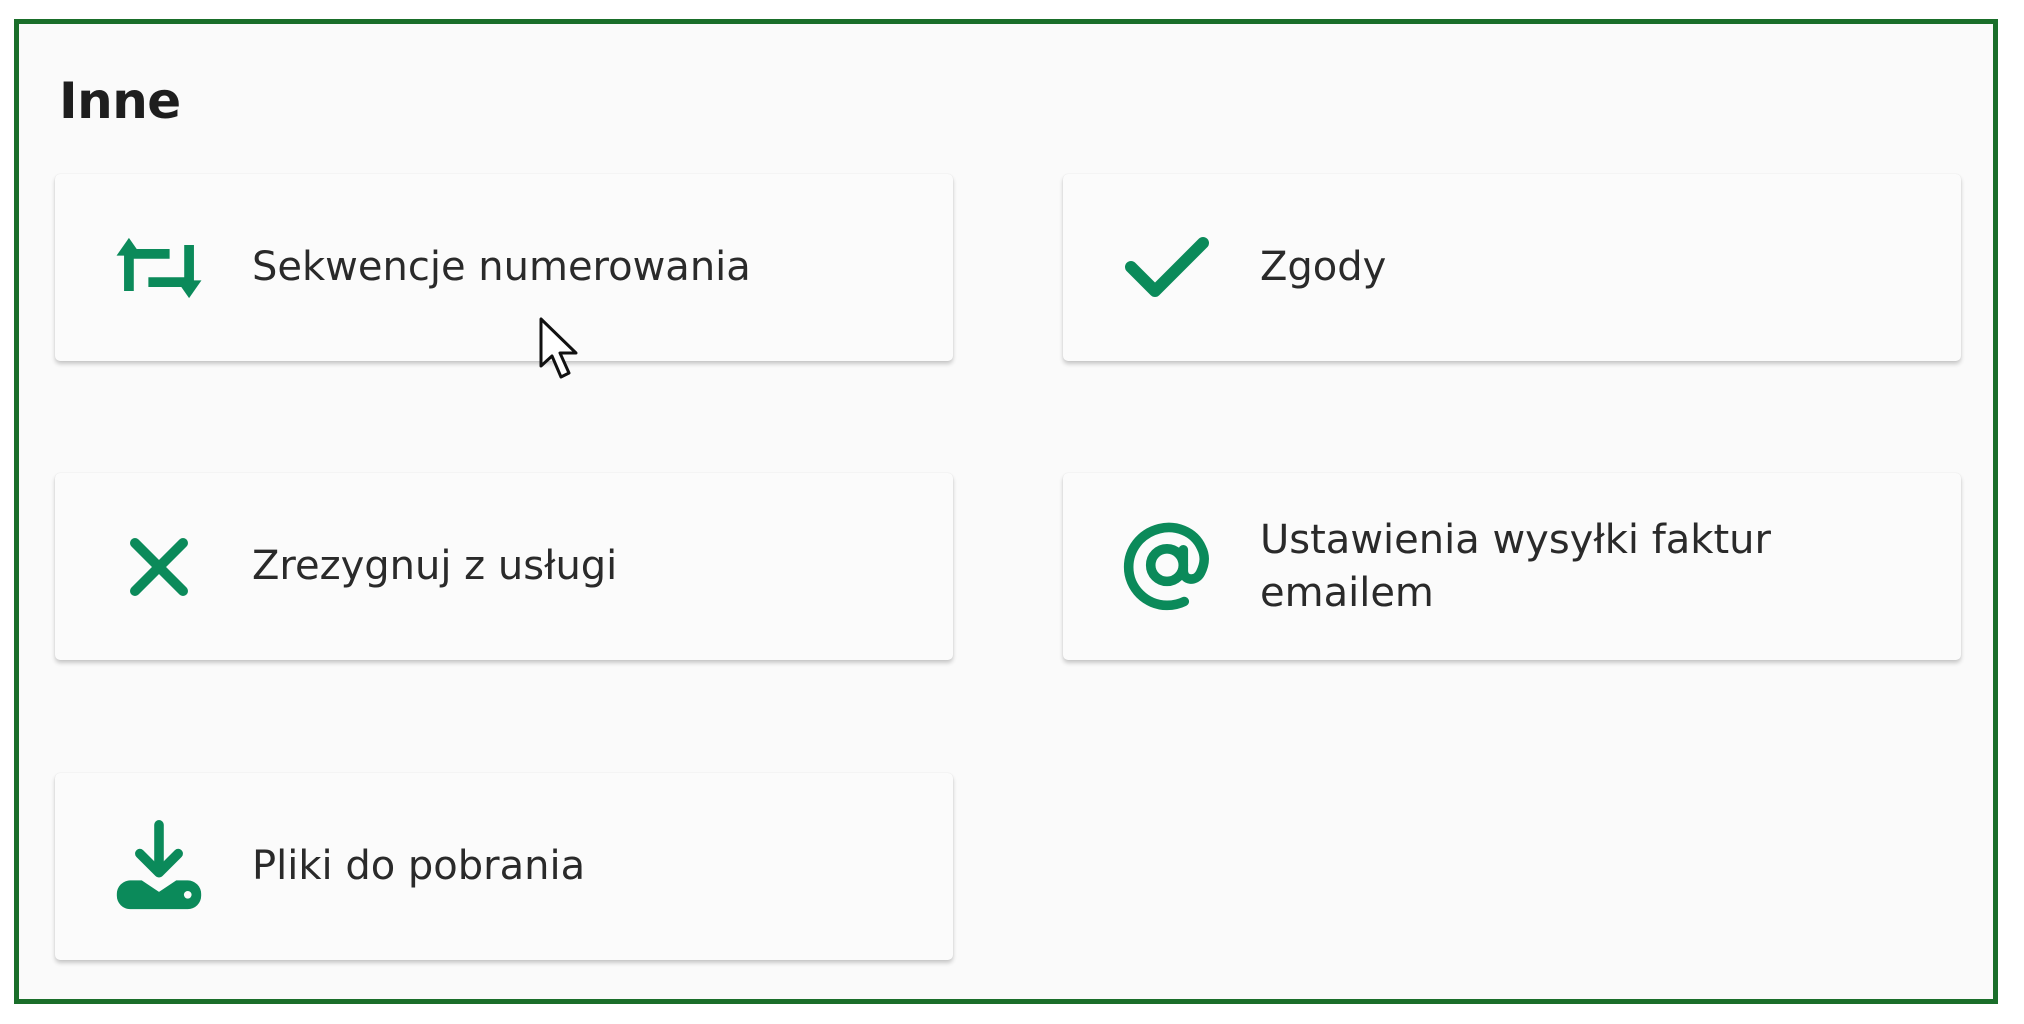 Image resolution: width=2024 pixels, height=1024 pixels. What do you see at coordinates (1512, 267) in the screenshot?
I see `card-consents: Zgody` at bounding box center [1512, 267].